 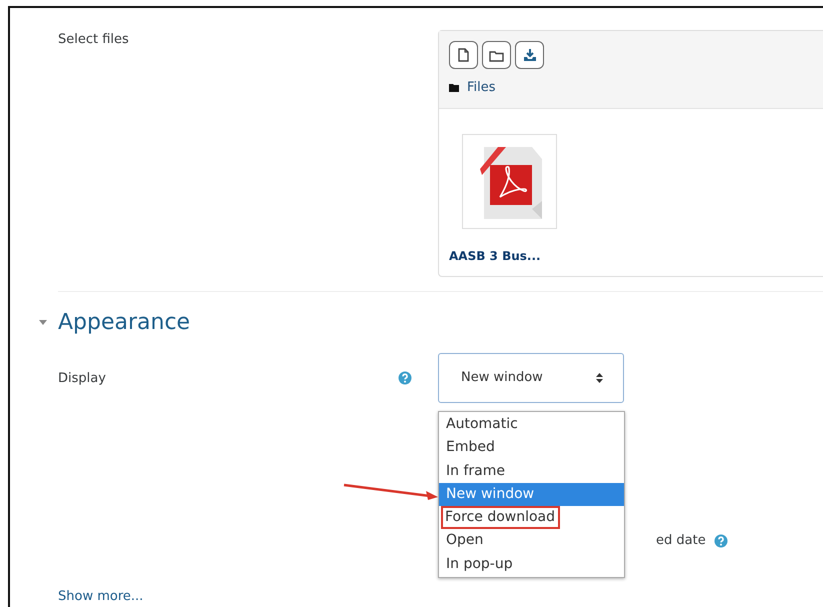 I want to click on folder-path: Files, so click(x=481, y=88).